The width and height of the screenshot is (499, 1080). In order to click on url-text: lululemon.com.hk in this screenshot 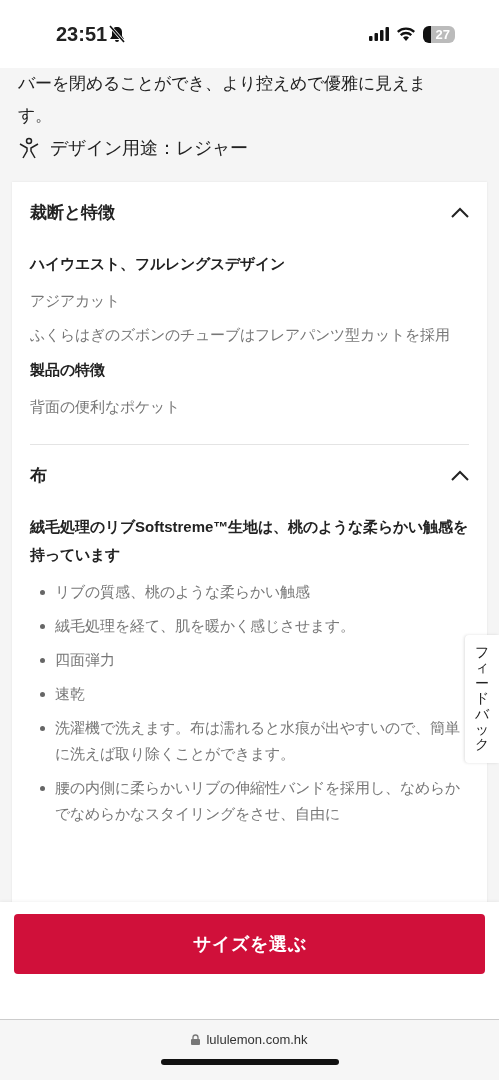, I will do `click(257, 1039)`.